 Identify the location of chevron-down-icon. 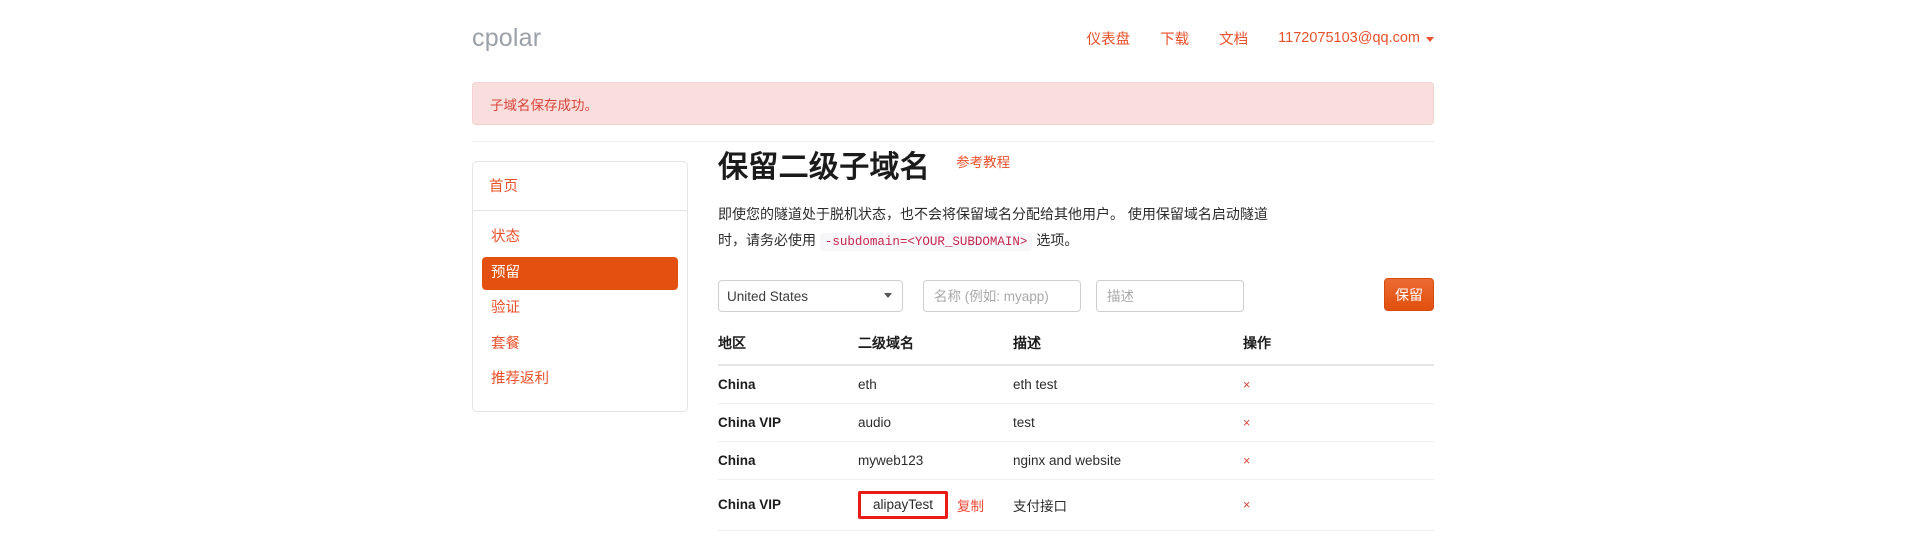
(1430, 39).